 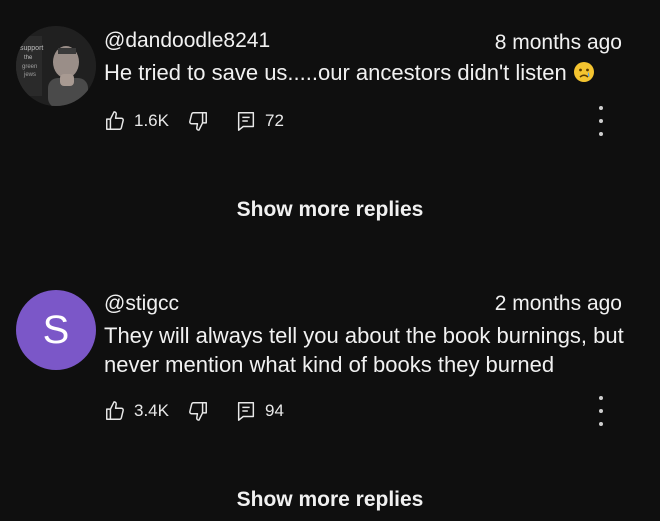 I want to click on dislike-button, so click(x=198, y=411).